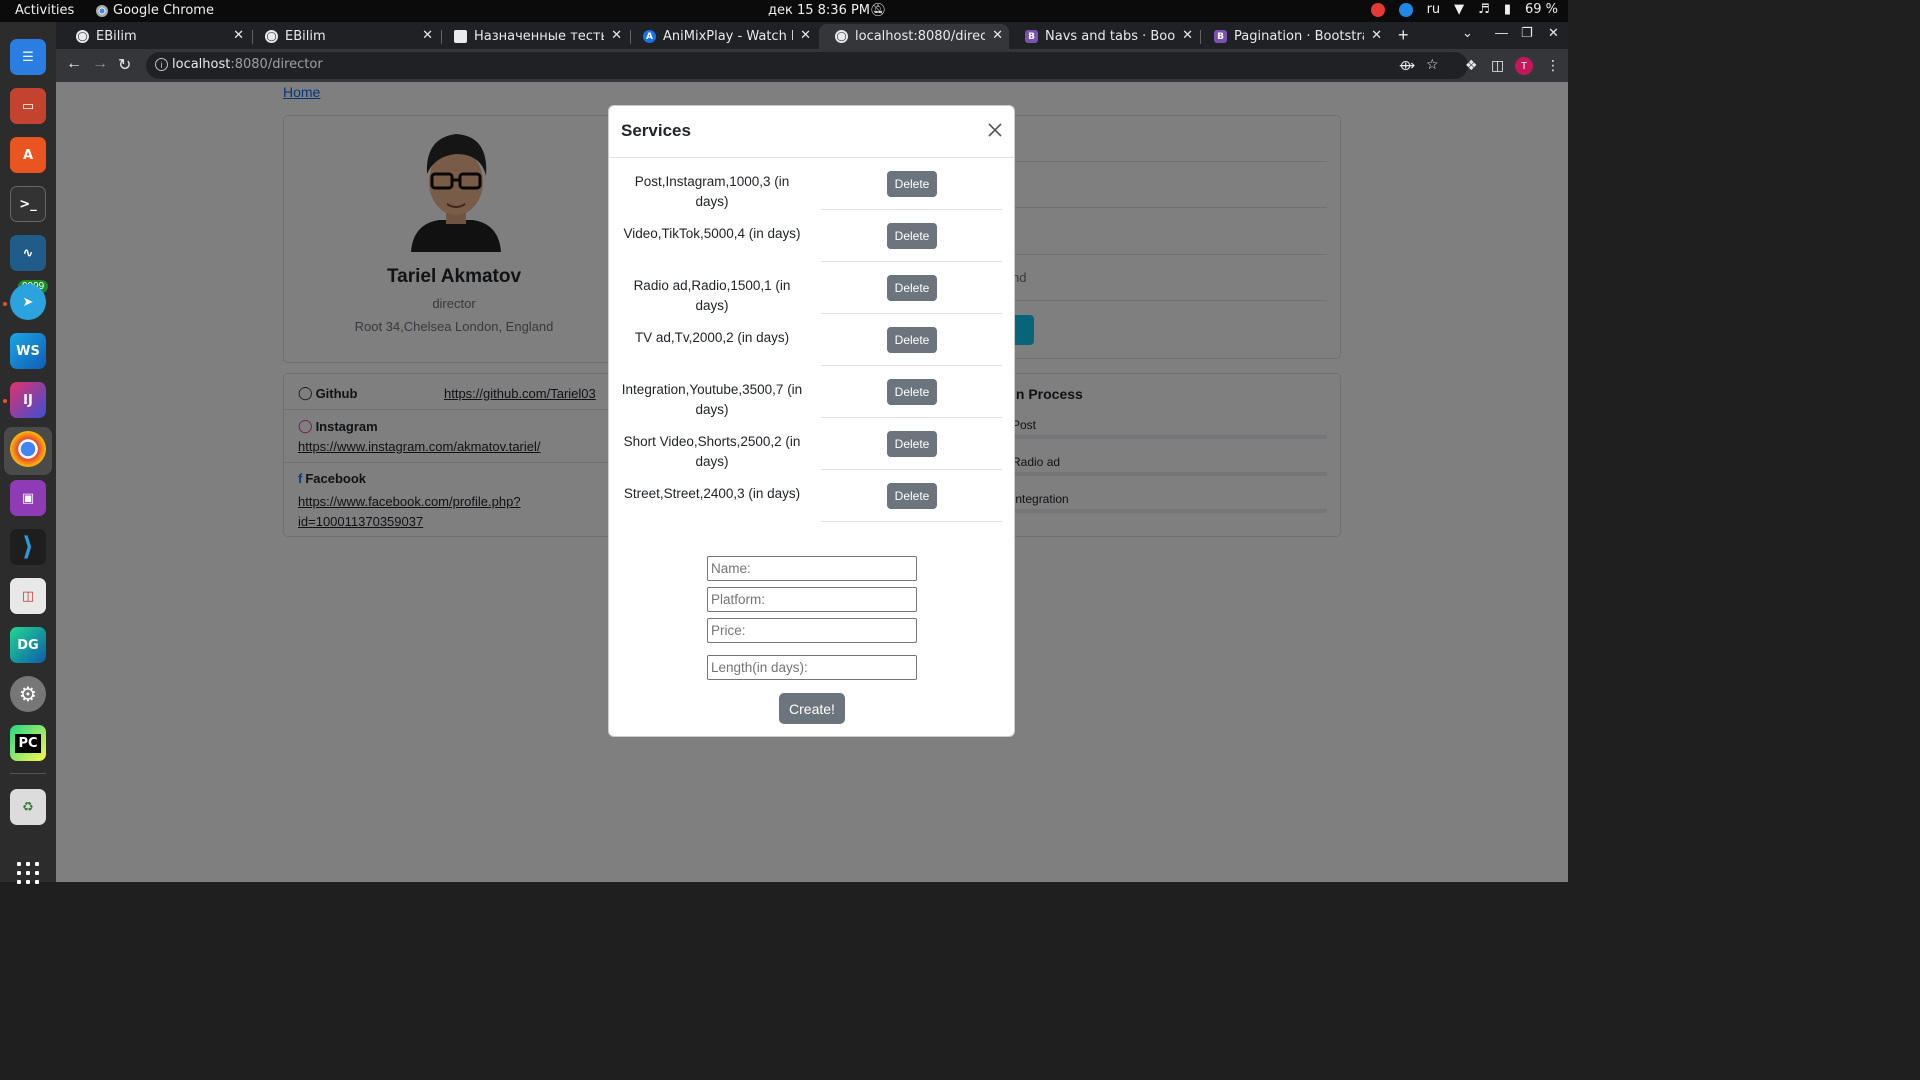 The image size is (1920, 1080). What do you see at coordinates (1104, 36) in the screenshot?
I see `tab-bootstrap-navs: BNavs and tabs · Bootstra✕` at bounding box center [1104, 36].